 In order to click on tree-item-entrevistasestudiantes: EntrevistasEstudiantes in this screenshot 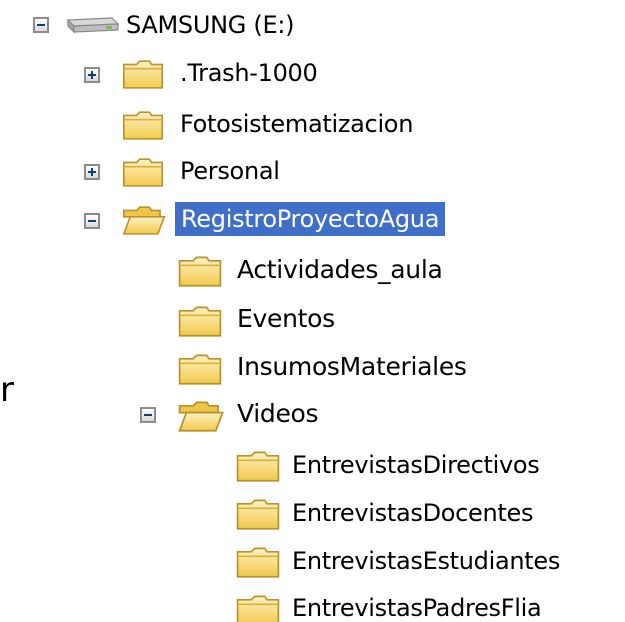, I will do `click(426, 561)`.